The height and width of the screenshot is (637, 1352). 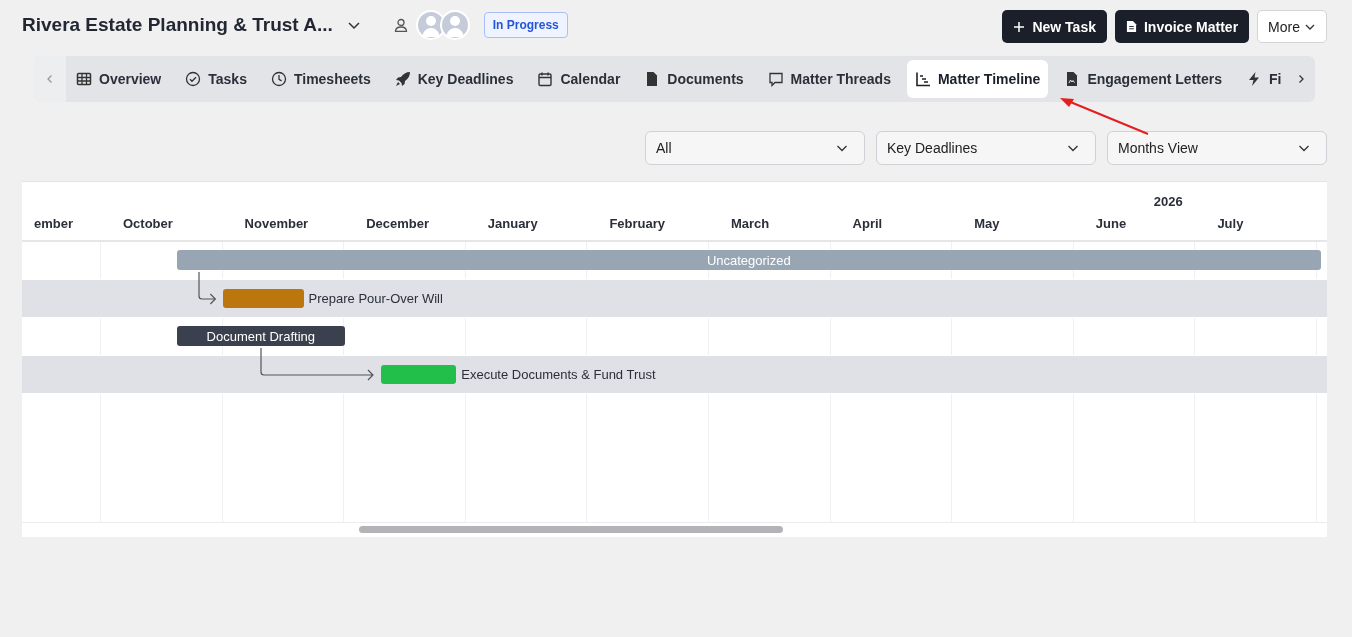 What do you see at coordinates (922, 79) in the screenshot?
I see `timeline-icon` at bounding box center [922, 79].